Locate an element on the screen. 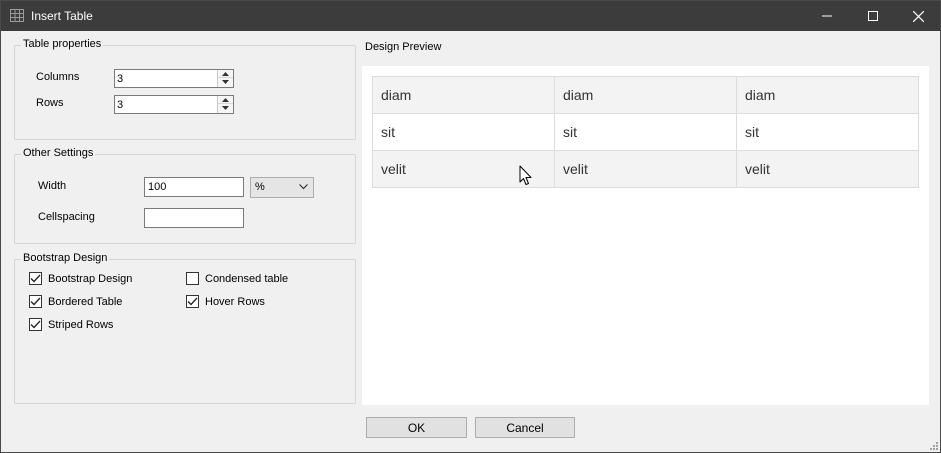 This screenshot has height=453, width=941. checkbox-label: Bootstrap Design is located at coordinates (90, 278).